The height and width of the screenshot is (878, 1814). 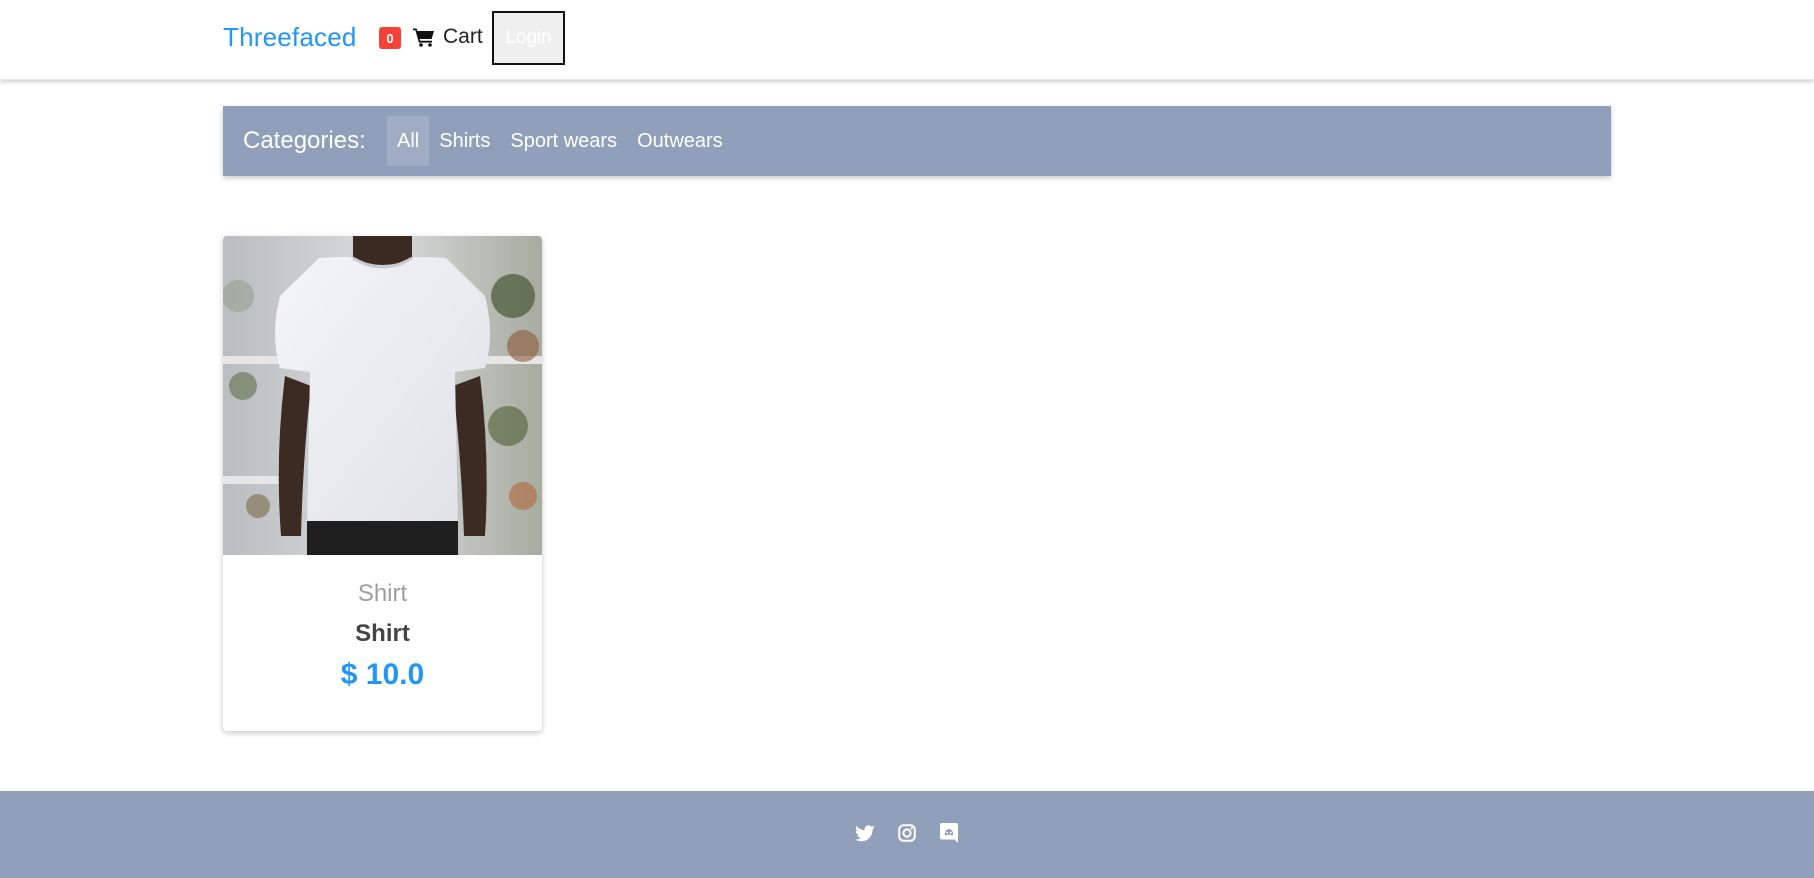 I want to click on product-price: $ 10.0, so click(x=382, y=674).